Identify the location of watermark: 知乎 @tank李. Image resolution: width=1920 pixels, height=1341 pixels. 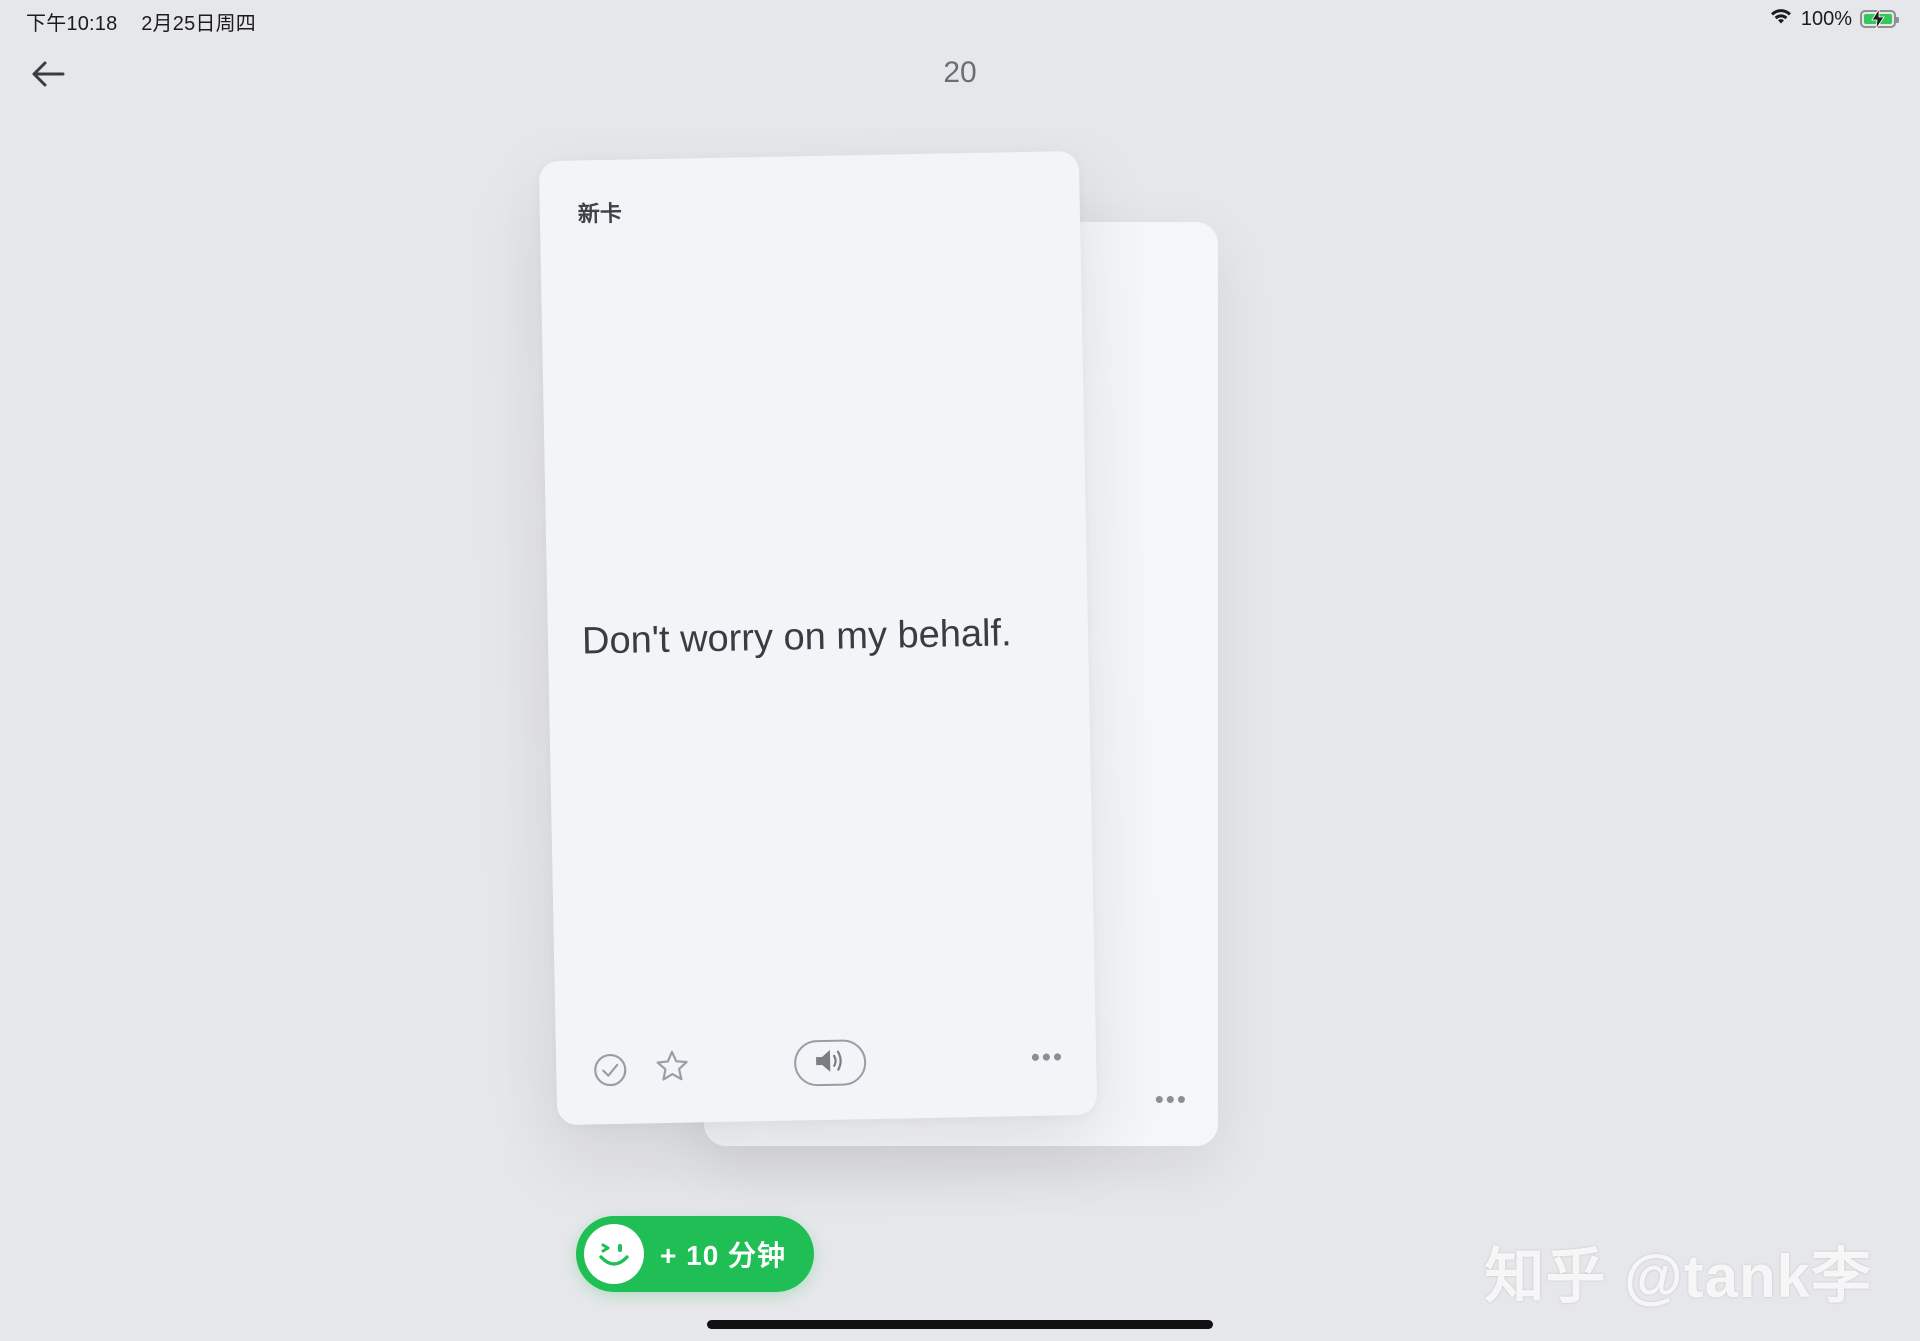
(1678, 1276).